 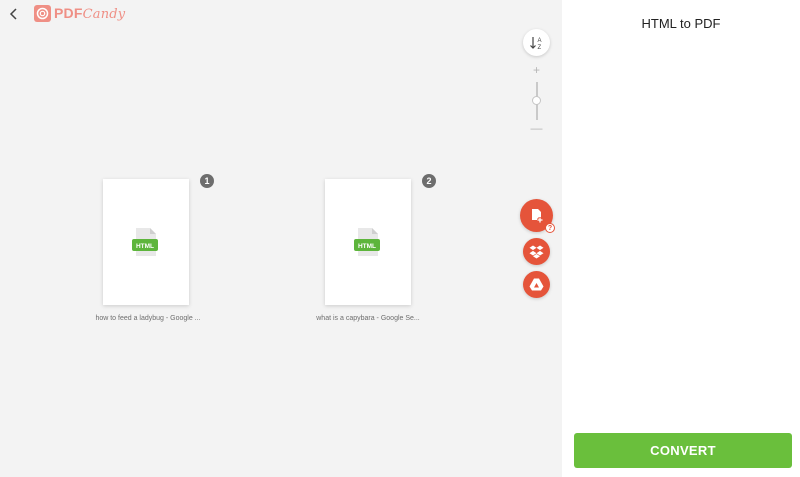 I want to click on pdfcandy-logo: PDFCandy, so click(x=79, y=13).